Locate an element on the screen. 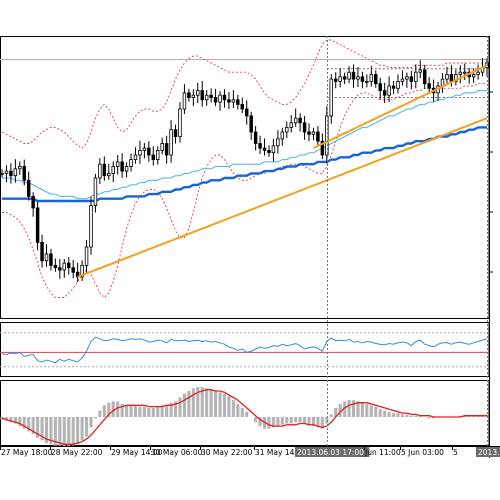  time-axis-label: 2013.06.03 17:00 is located at coordinates (332, 452).